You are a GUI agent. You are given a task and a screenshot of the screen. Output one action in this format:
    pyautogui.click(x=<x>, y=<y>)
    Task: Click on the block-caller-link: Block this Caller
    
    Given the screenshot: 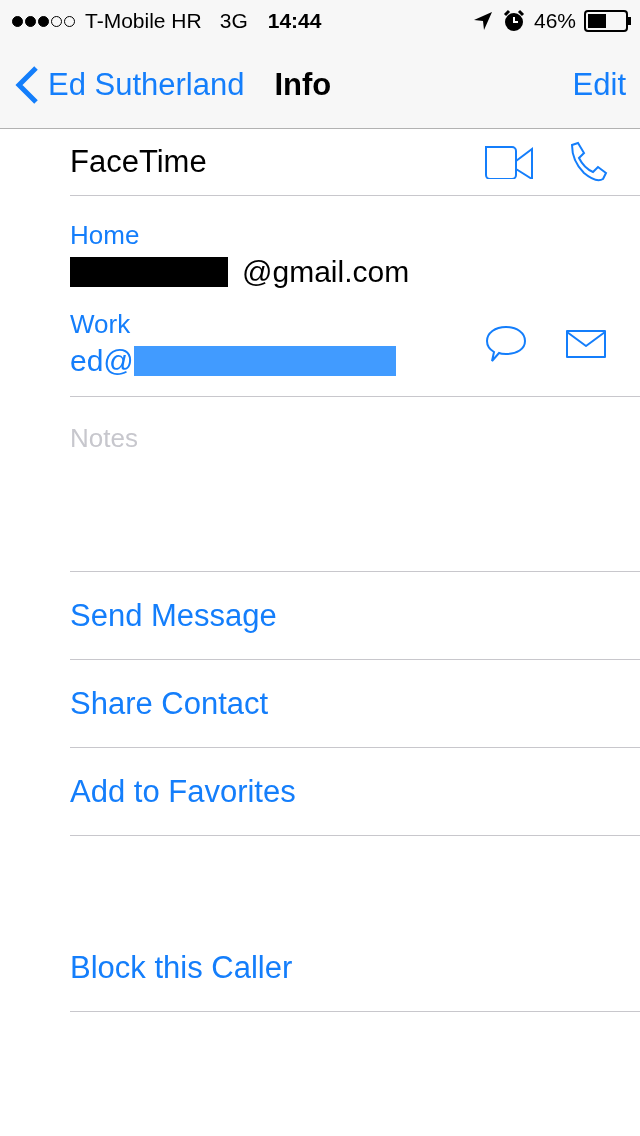 What is the action you would take?
    pyautogui.click(x=181, y=967)
    